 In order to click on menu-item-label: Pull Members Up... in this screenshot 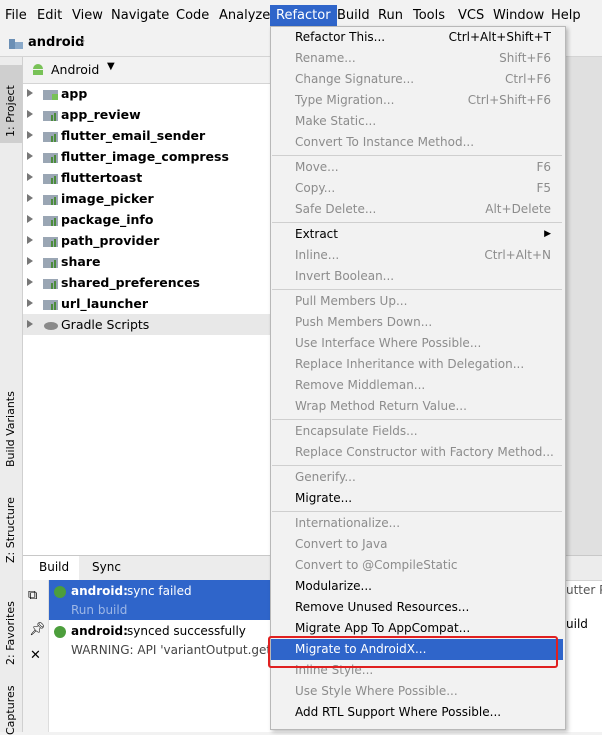, I will do `click(351, 301)`.